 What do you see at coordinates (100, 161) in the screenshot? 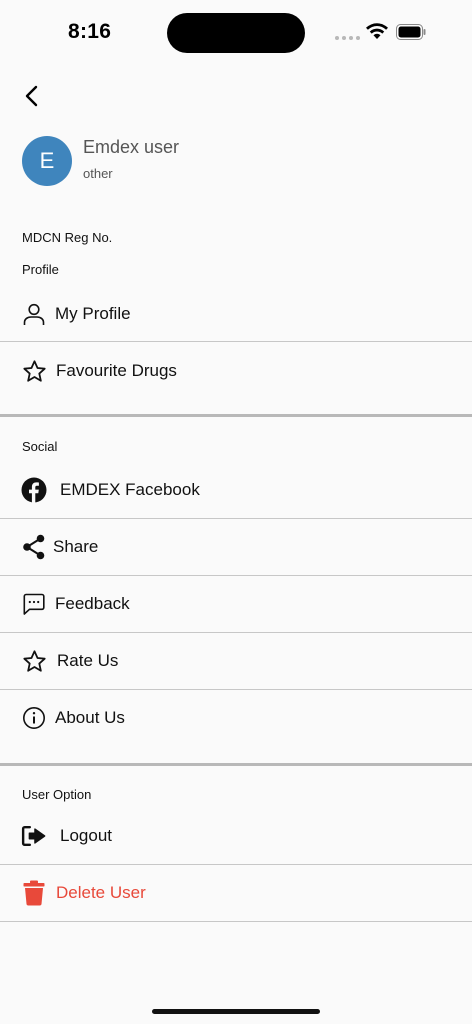
I see `user-header: E Emdex user other` at bounding box center [100, 161].